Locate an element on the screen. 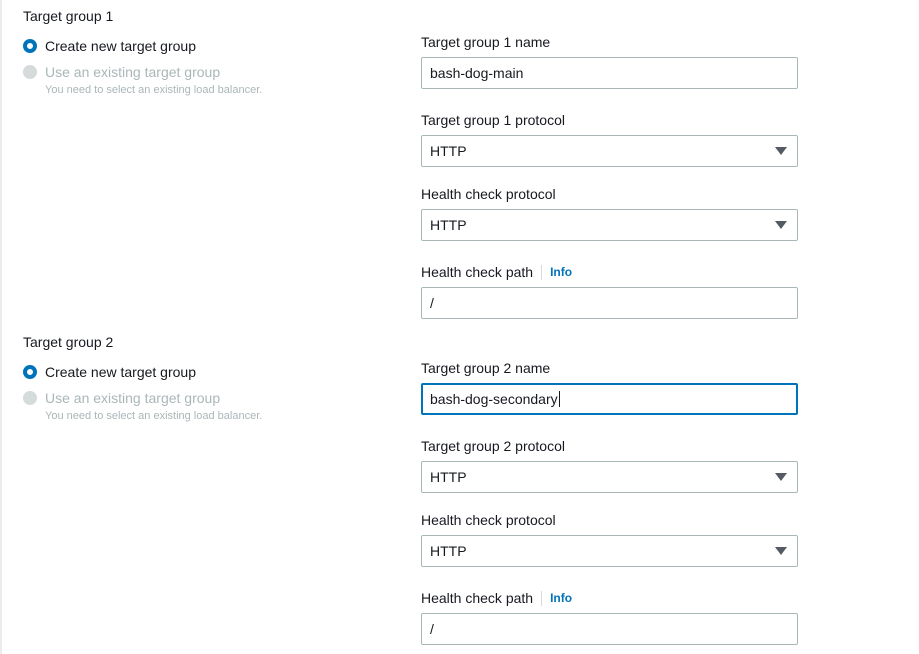 Image resolution: width=919 pixels, height=654 pixels. target-group-2-title: Target group 2 is located at coordinates (68, 342).